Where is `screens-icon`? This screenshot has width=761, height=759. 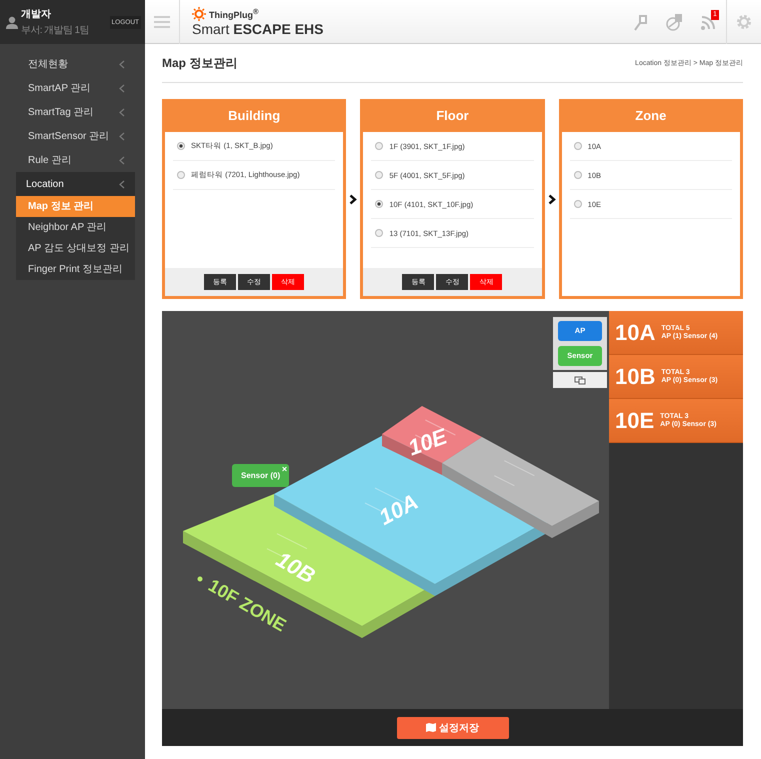
screens-icon is located at coordinates (580, 380).